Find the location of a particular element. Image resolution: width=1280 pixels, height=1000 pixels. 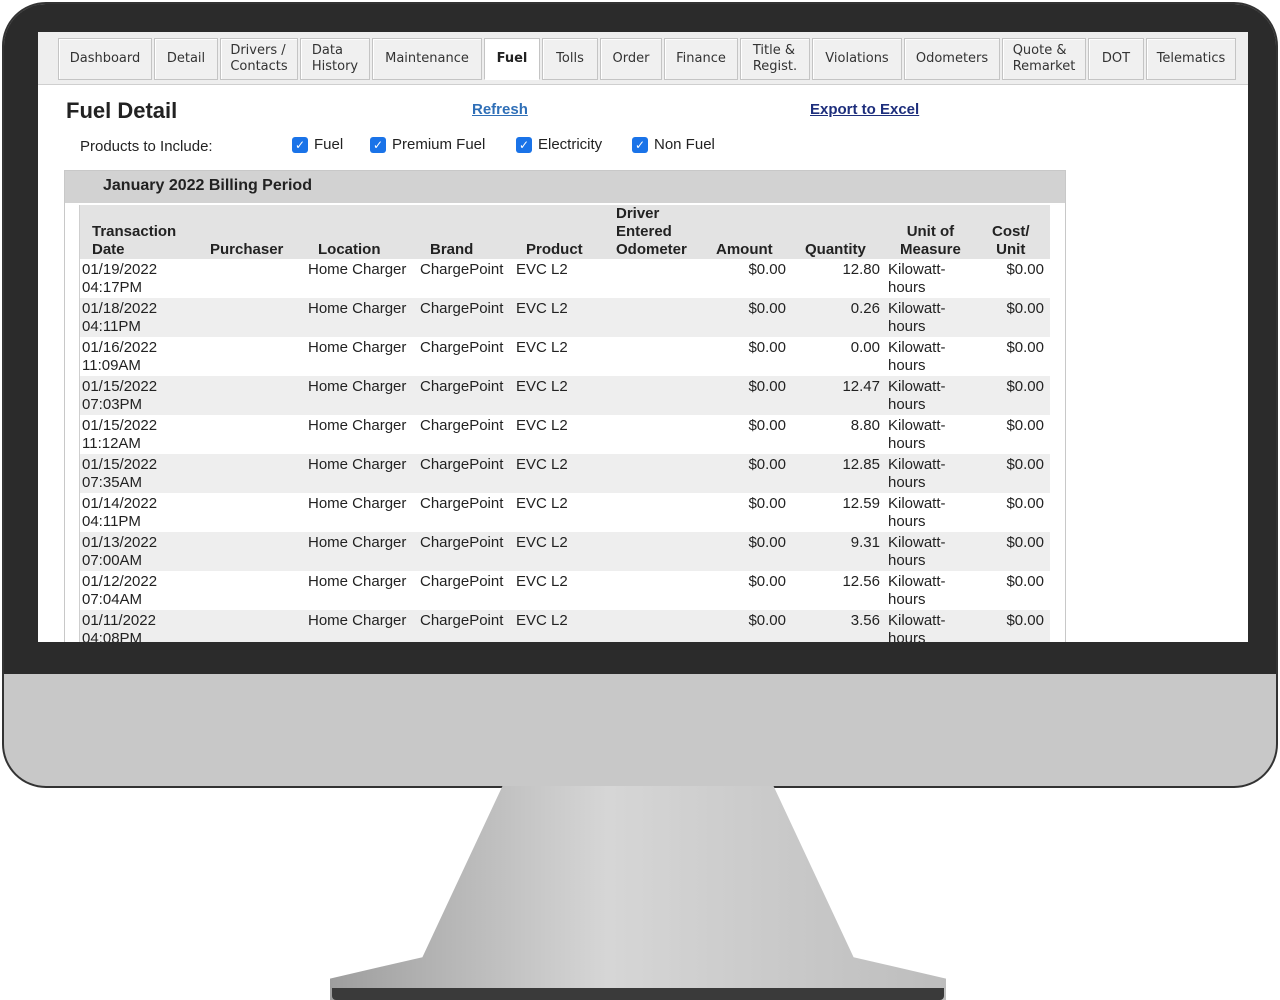

column-product: Product is located at coordinates (554, 250).